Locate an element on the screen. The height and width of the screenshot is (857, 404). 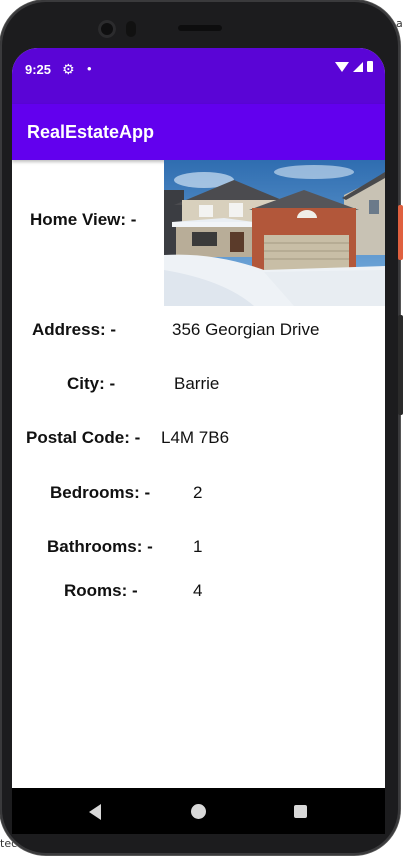
home-circle-icon is located at coordinates (198, 811).